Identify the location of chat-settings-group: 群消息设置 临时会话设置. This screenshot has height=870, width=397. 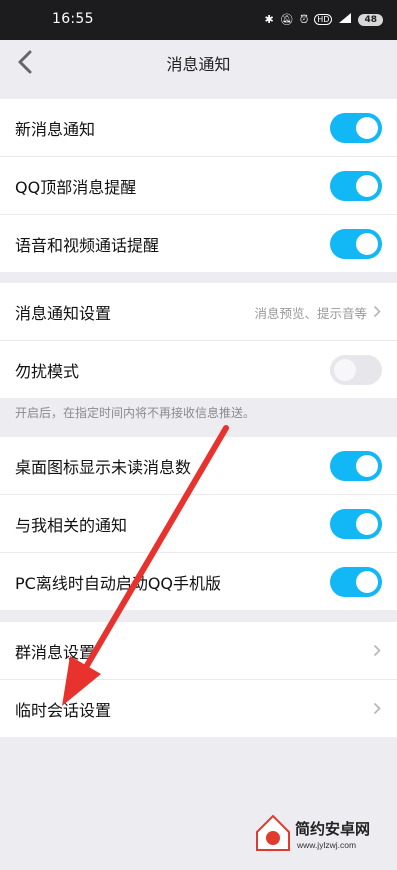
(198, 679).